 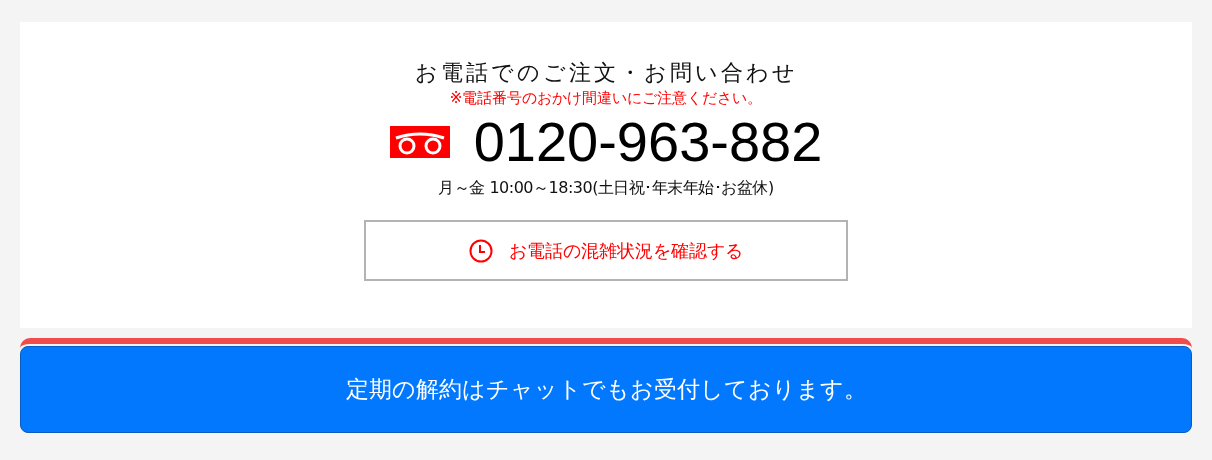 I want to click on clock-icon, so click(x=481, y=250).